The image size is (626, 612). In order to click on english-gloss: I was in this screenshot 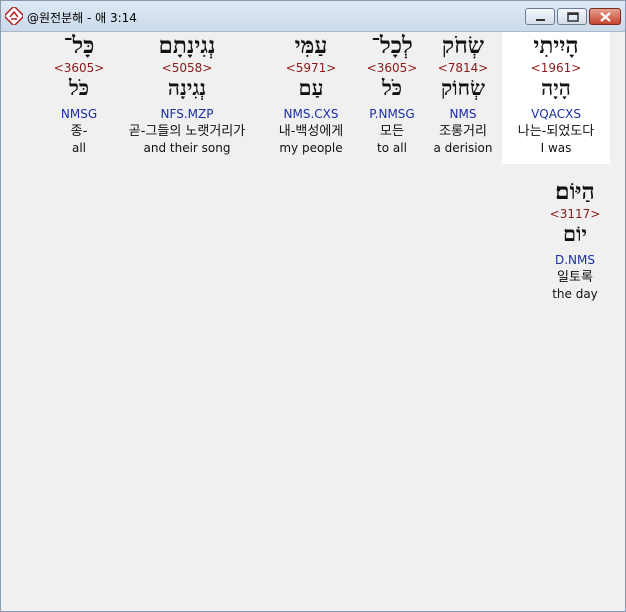, I will do `click(556, 148)`.